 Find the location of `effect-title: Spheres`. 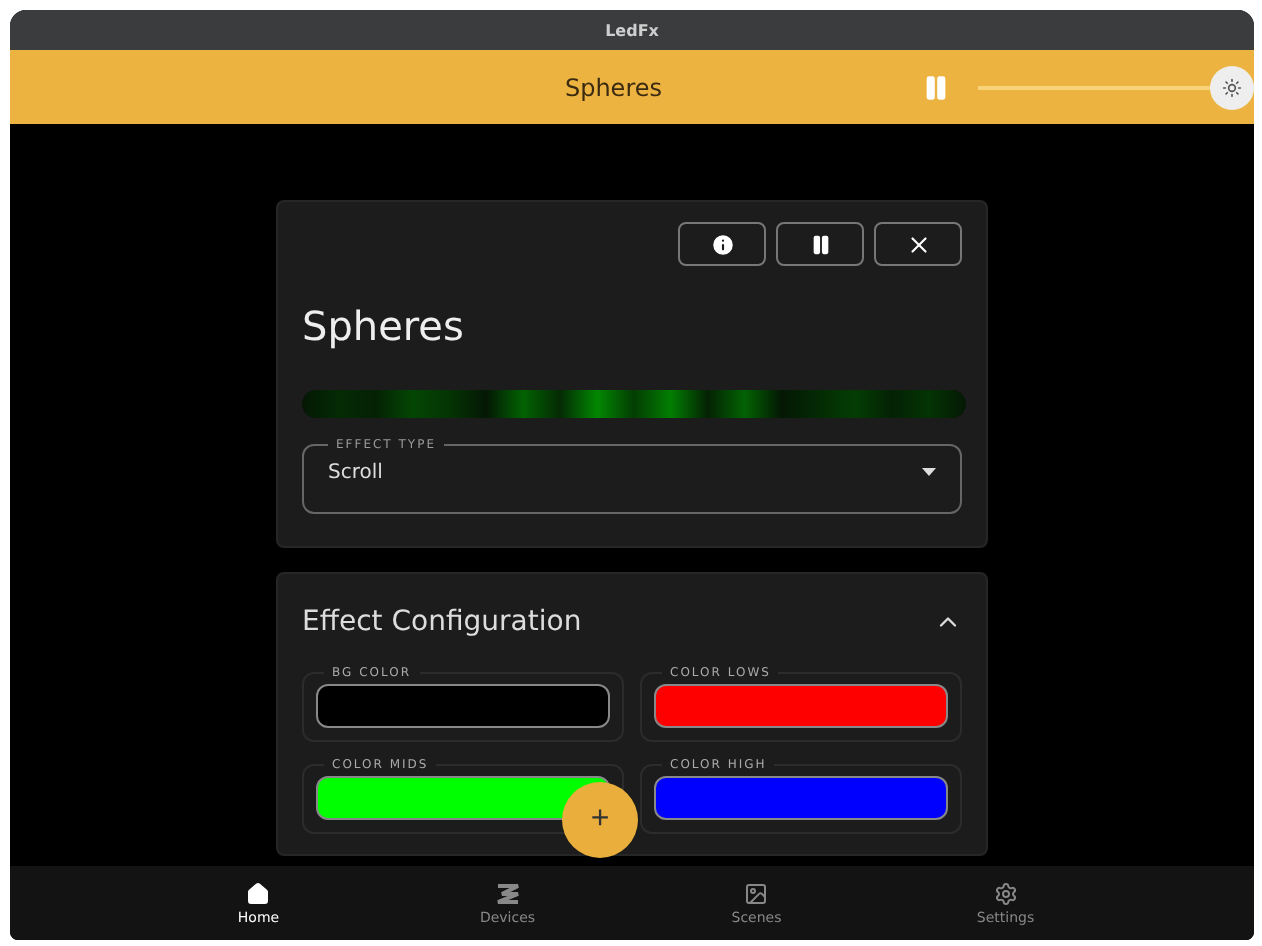

effect-title: Spheres is located at coordinates (384, 326).